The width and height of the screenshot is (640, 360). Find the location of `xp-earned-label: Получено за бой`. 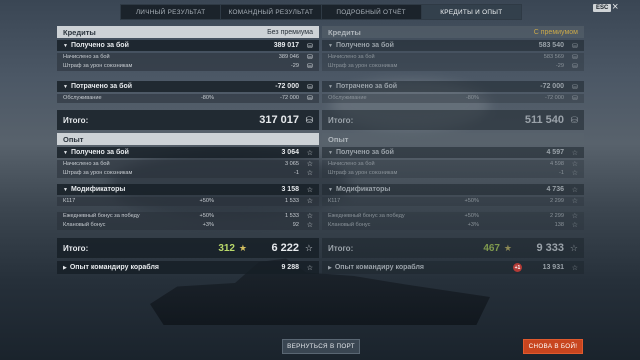

xp-earned-label: Получено за бой is located at coordinates (99, 152).